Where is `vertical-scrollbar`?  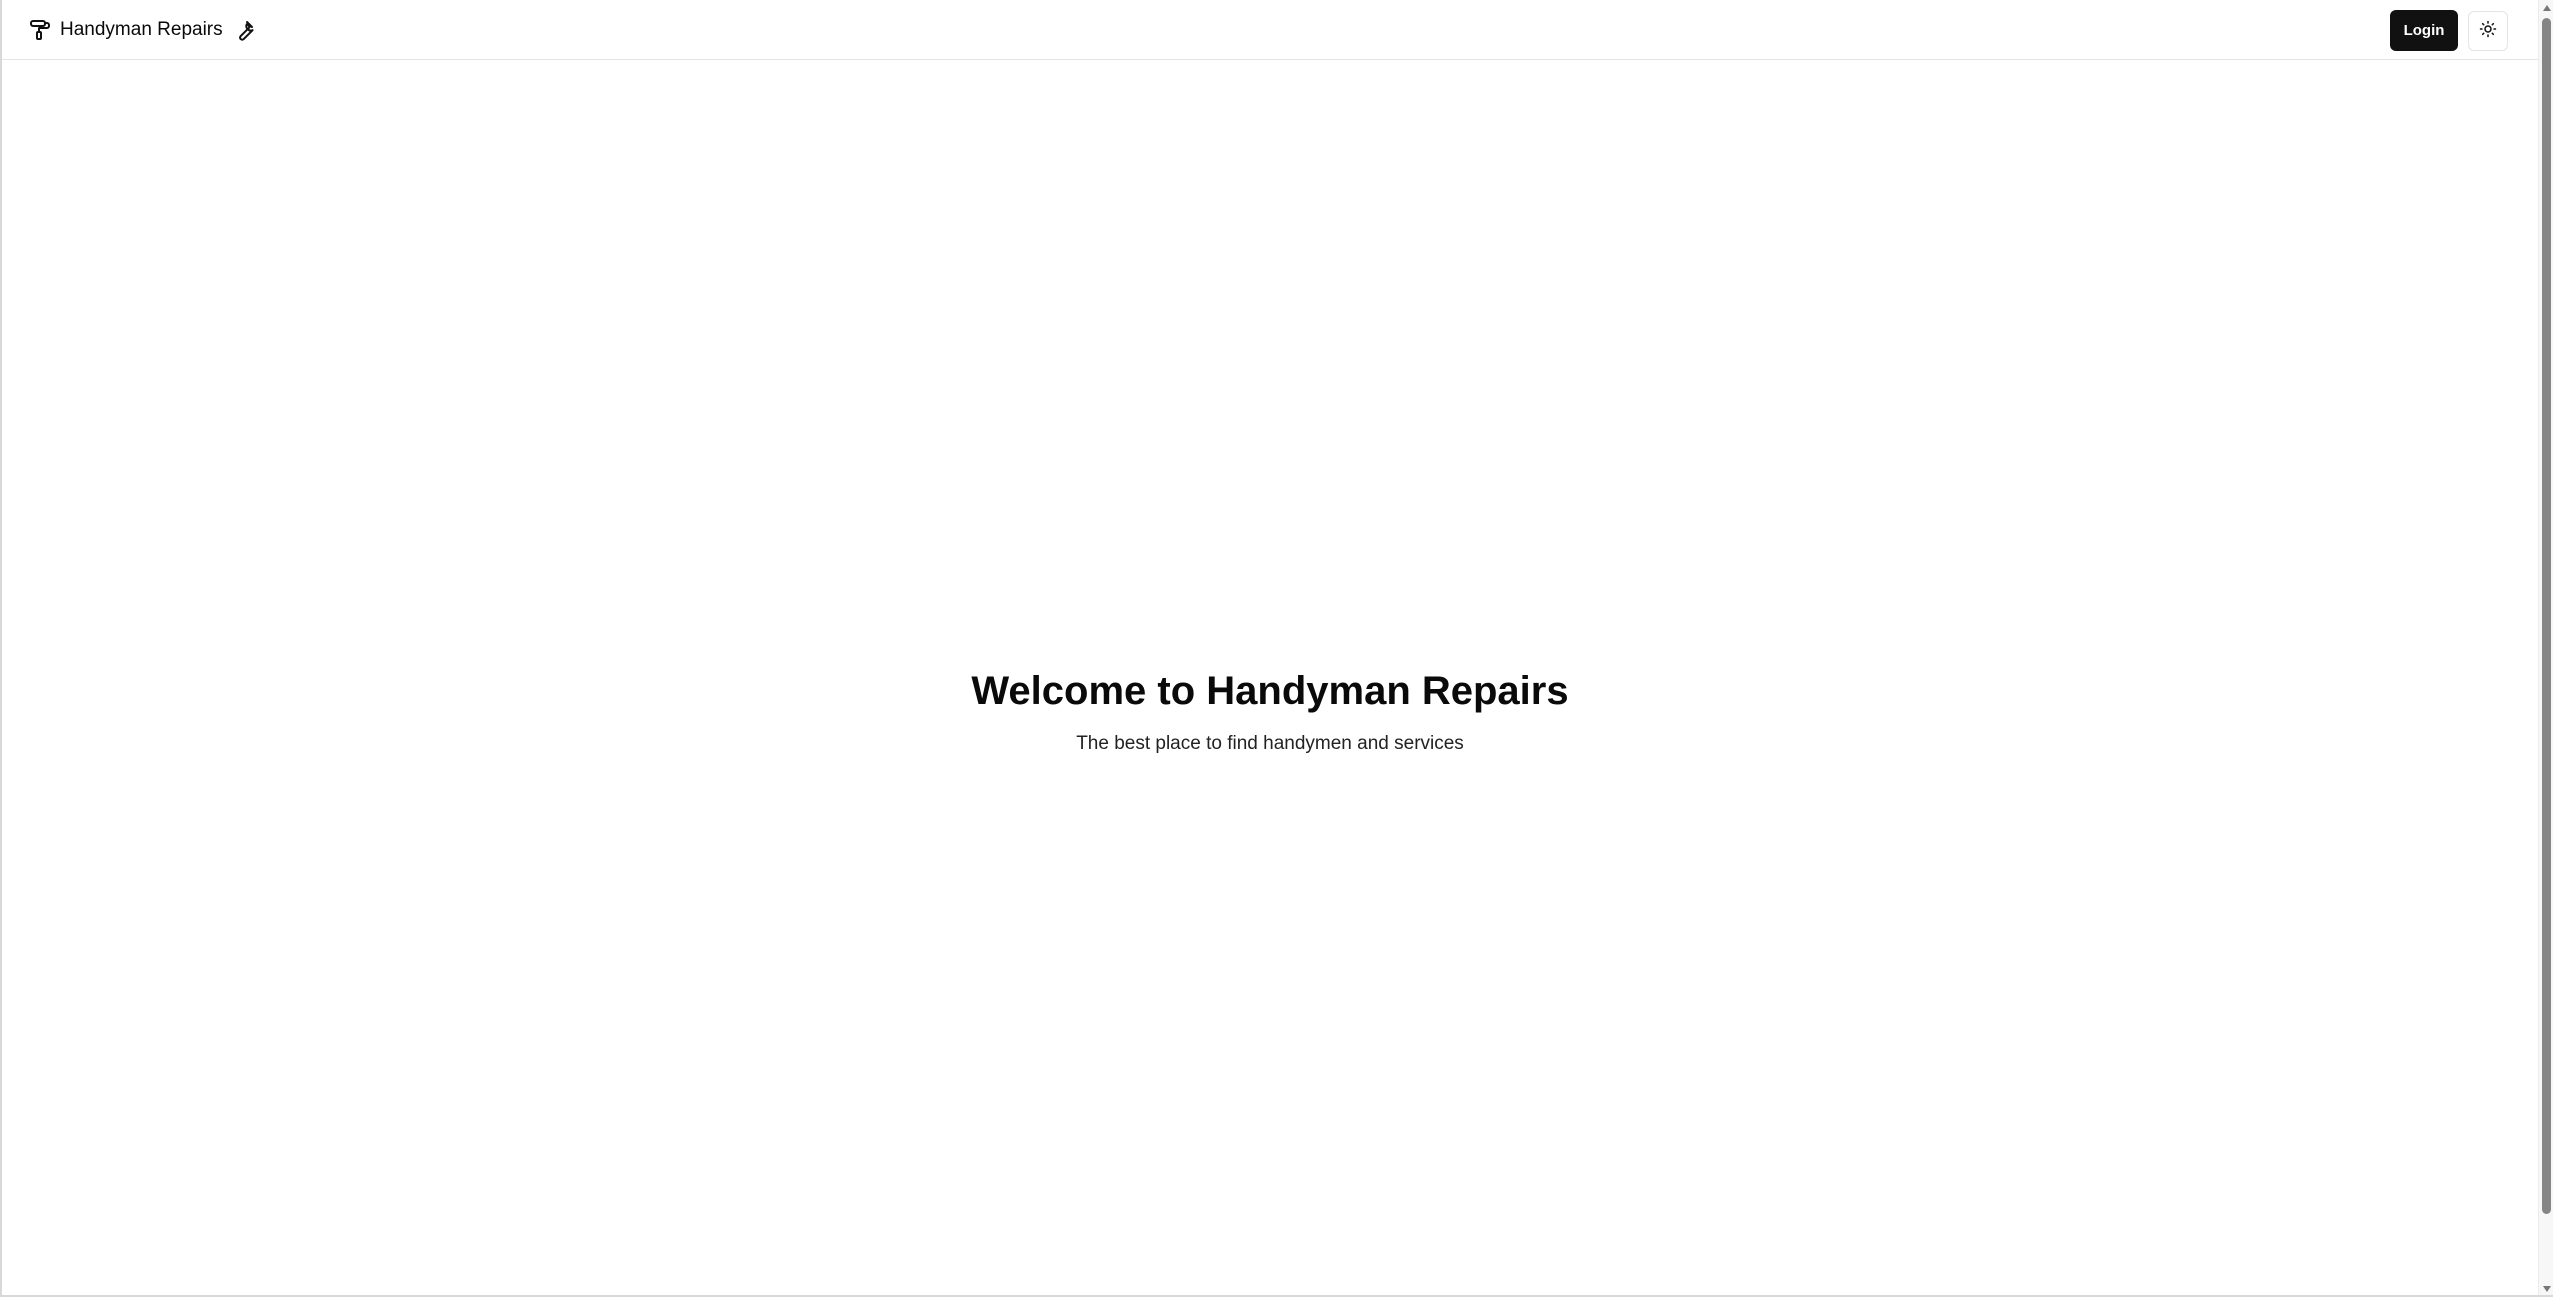
vertical-scrollbar is located at coordinates (2545, 647).